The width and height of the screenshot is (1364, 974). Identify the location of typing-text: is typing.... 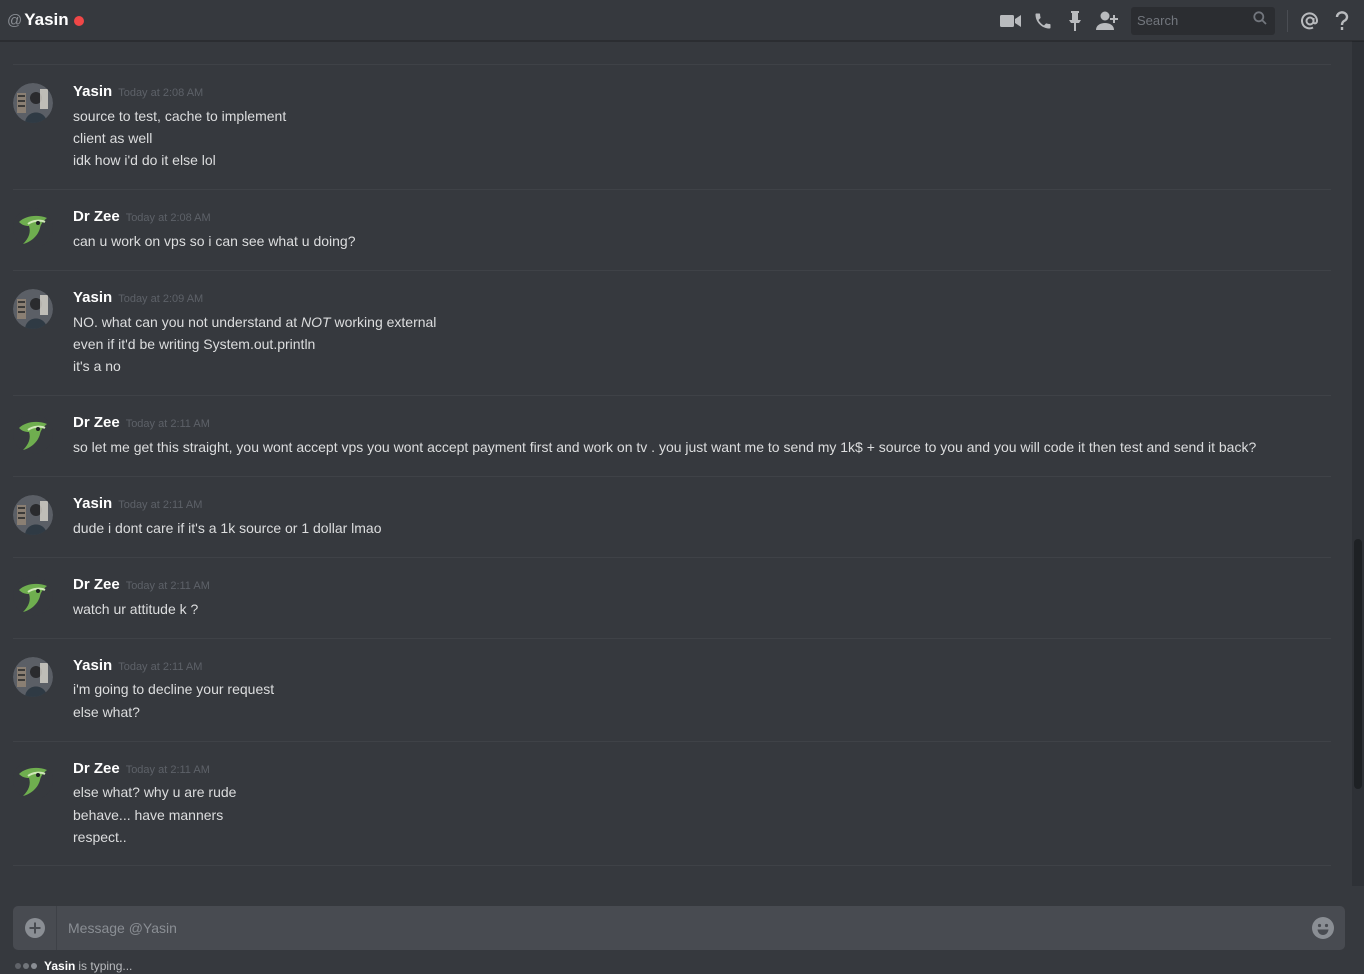
(105, 965).